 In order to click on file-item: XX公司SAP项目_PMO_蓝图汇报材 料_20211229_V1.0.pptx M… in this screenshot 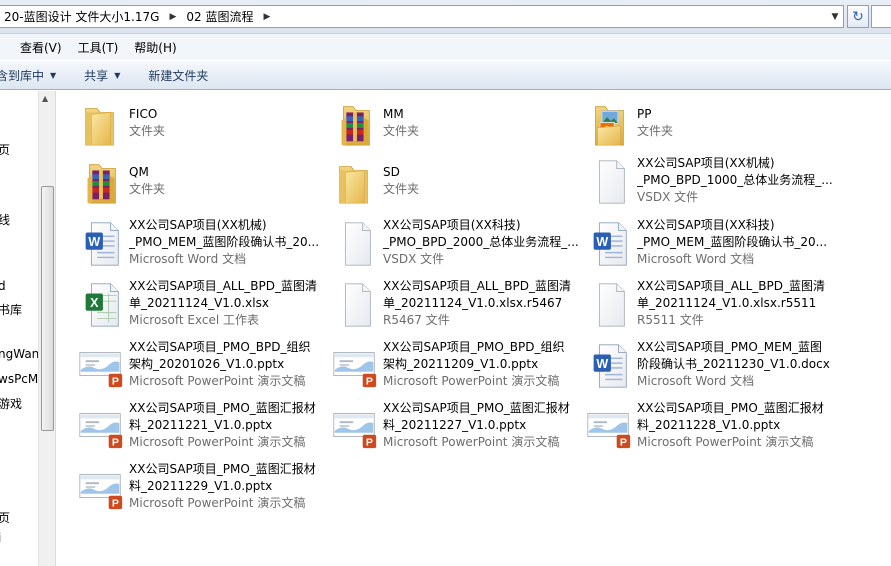, I will do `click(200, 490)`.